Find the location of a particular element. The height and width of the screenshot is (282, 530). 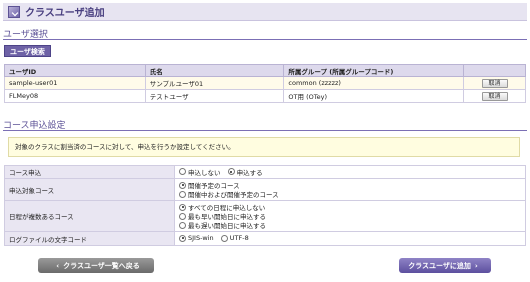

back-to-list-button: ‹ クラスユーザ一覧へ戻る is located at coordinates (96, 265).